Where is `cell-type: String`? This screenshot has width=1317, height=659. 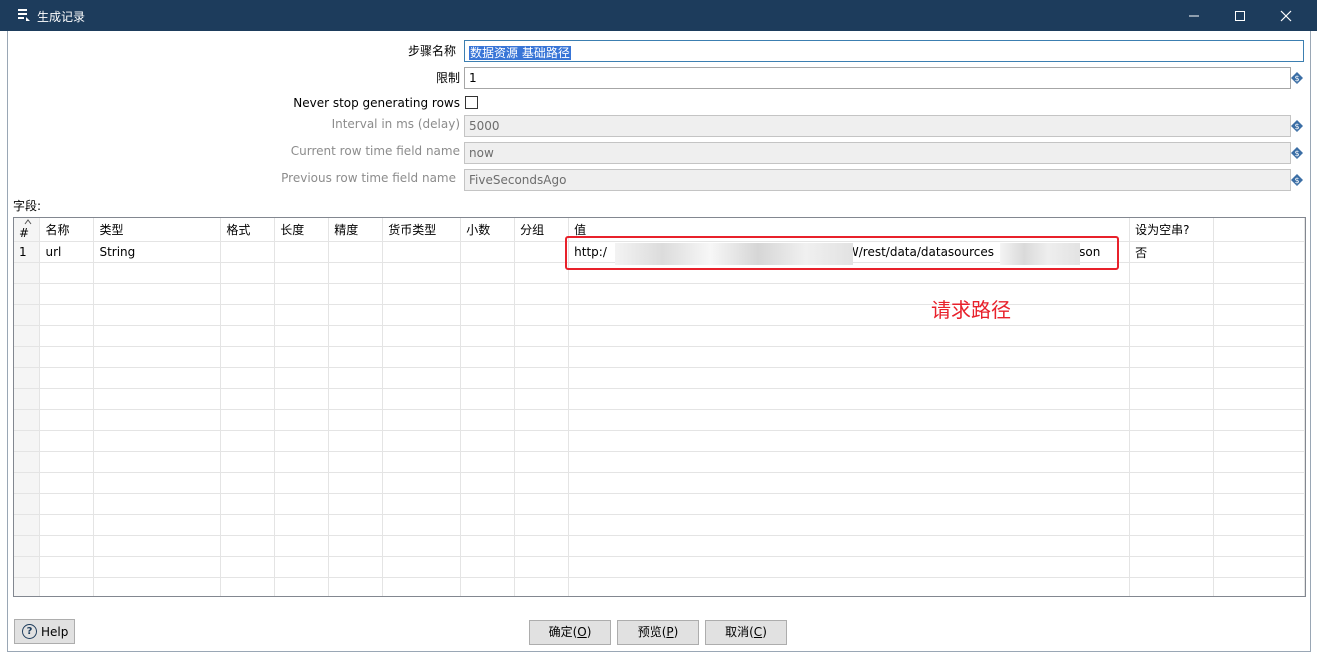 cell-type: String is located at coordinates (157, 252).